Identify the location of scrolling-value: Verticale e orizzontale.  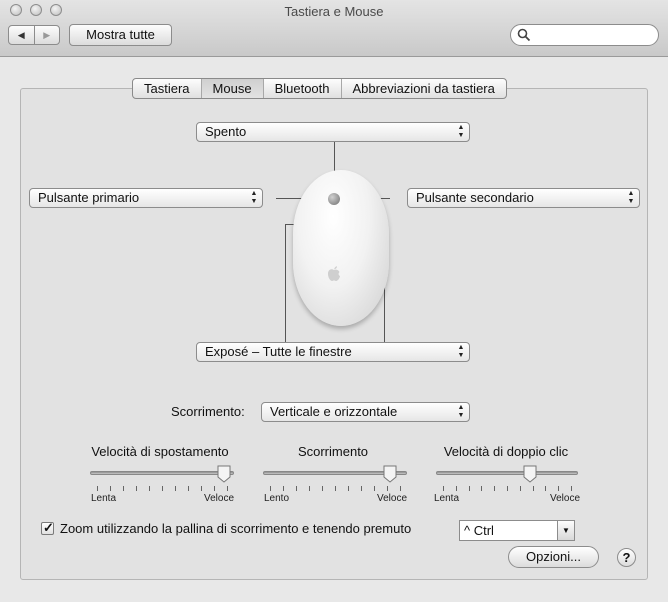
(334, 411).